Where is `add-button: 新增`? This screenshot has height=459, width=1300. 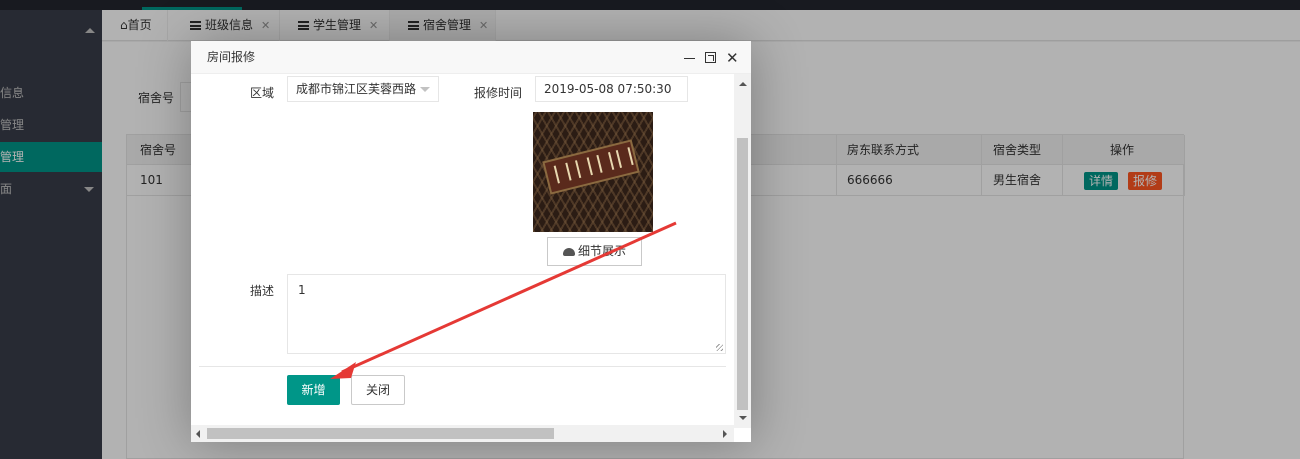
add-button: 新增 is located at coordinates (313, 390).